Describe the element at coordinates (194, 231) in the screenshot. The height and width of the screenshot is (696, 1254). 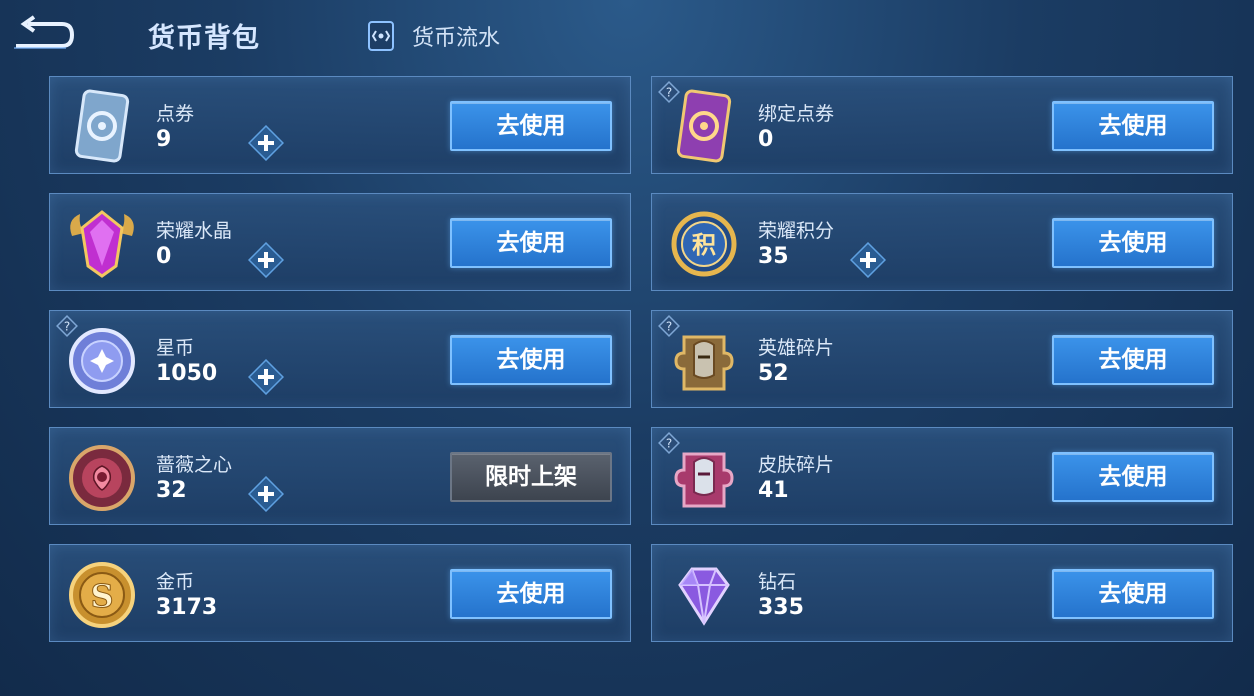
I see `currency-name: 荣耀水晶` at that location.